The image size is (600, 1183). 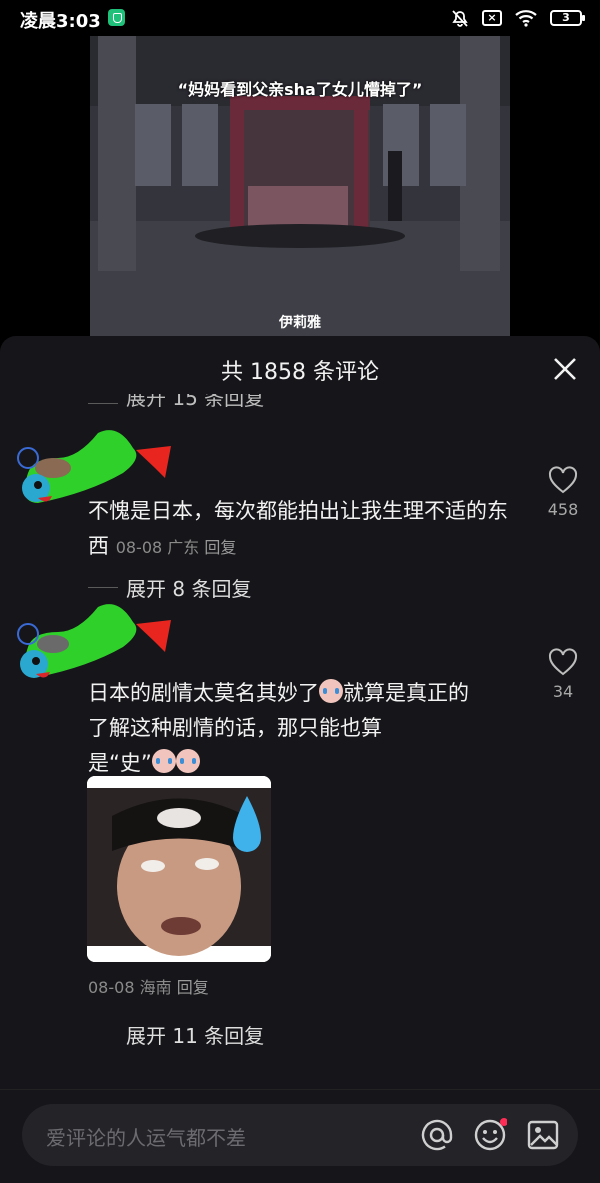 What do you see at coordinates (155, 987) in the screenshot?
I see `comment-location: 海南` at bounding box center [155, 987].